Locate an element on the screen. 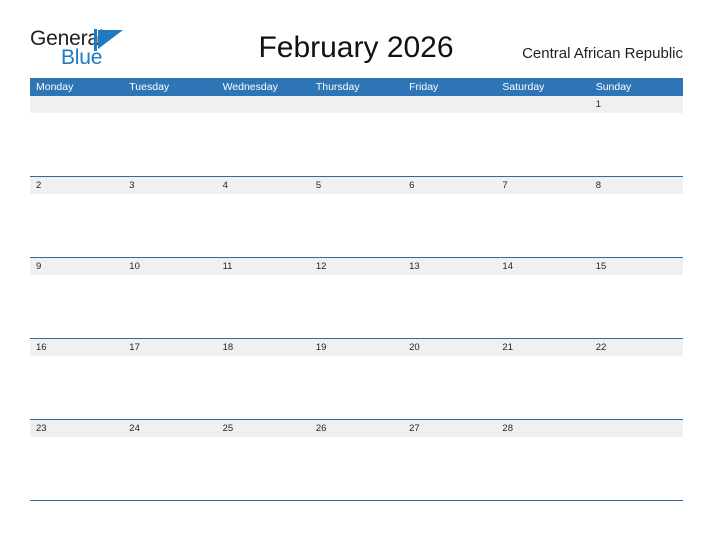 The width and height of the screenshot is (712, 550). day-cell: 23 is located at coordinates (77, 460).